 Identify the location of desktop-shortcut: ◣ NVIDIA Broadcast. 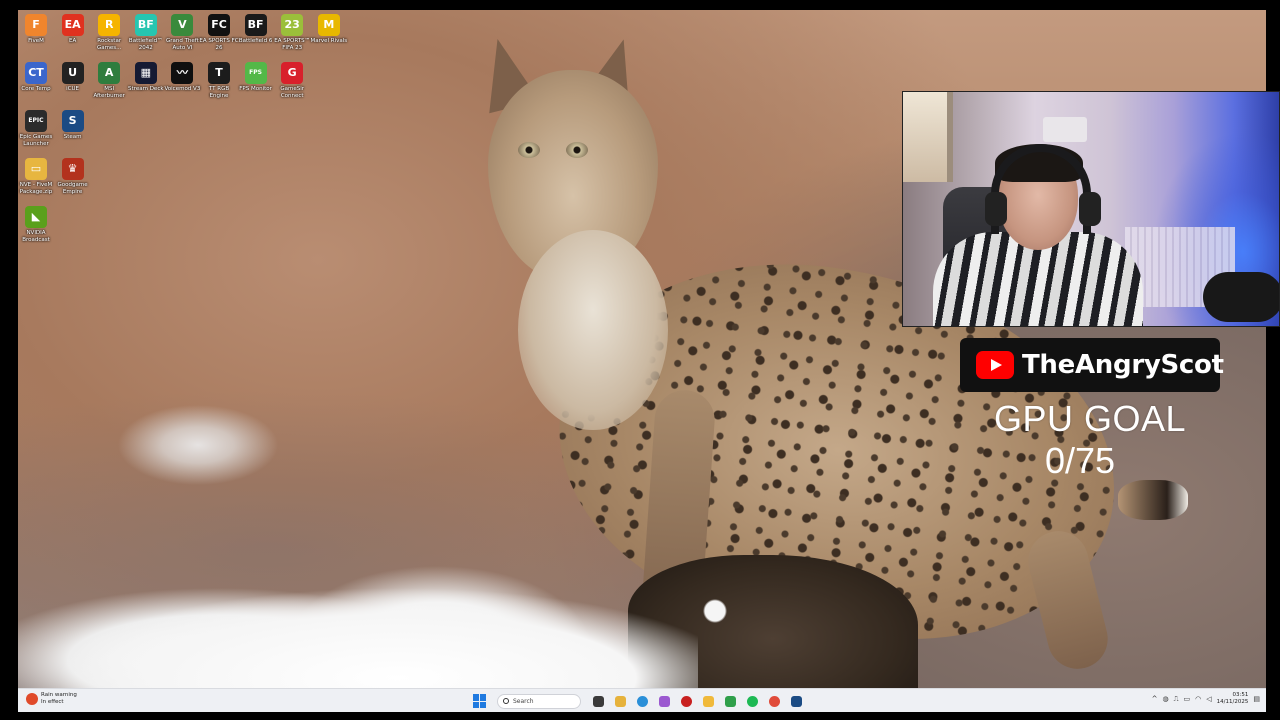
(36, 222).